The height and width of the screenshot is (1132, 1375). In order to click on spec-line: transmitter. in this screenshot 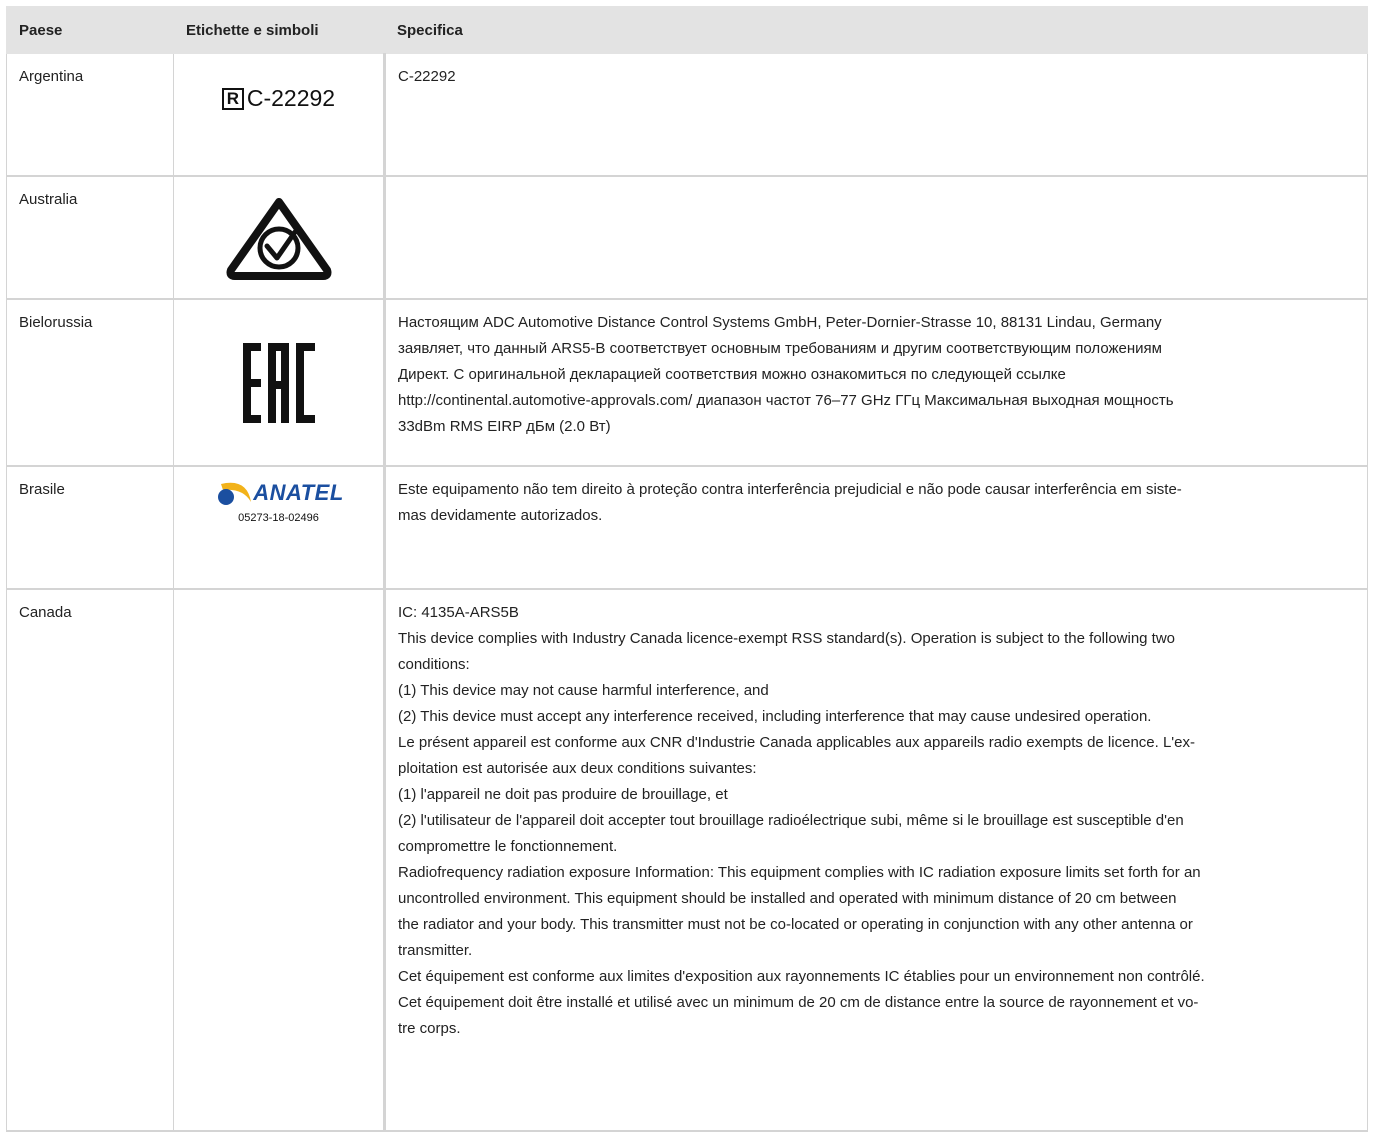, I will do `click(435, 950)`.